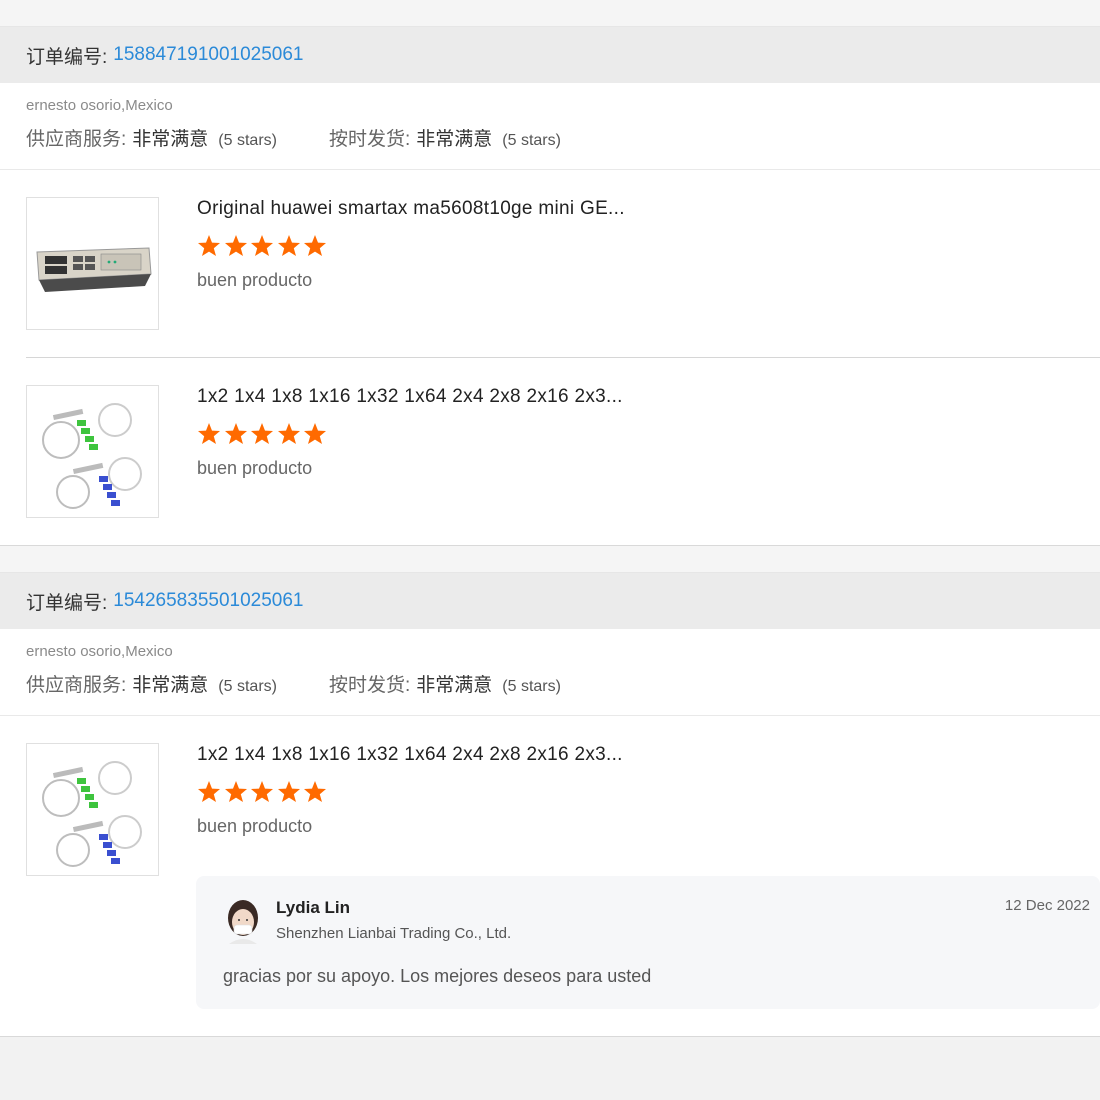 Image resolution: width=1100 pixels, height=1100 pixels. I want to click on order-spacer, so click(550, 559).